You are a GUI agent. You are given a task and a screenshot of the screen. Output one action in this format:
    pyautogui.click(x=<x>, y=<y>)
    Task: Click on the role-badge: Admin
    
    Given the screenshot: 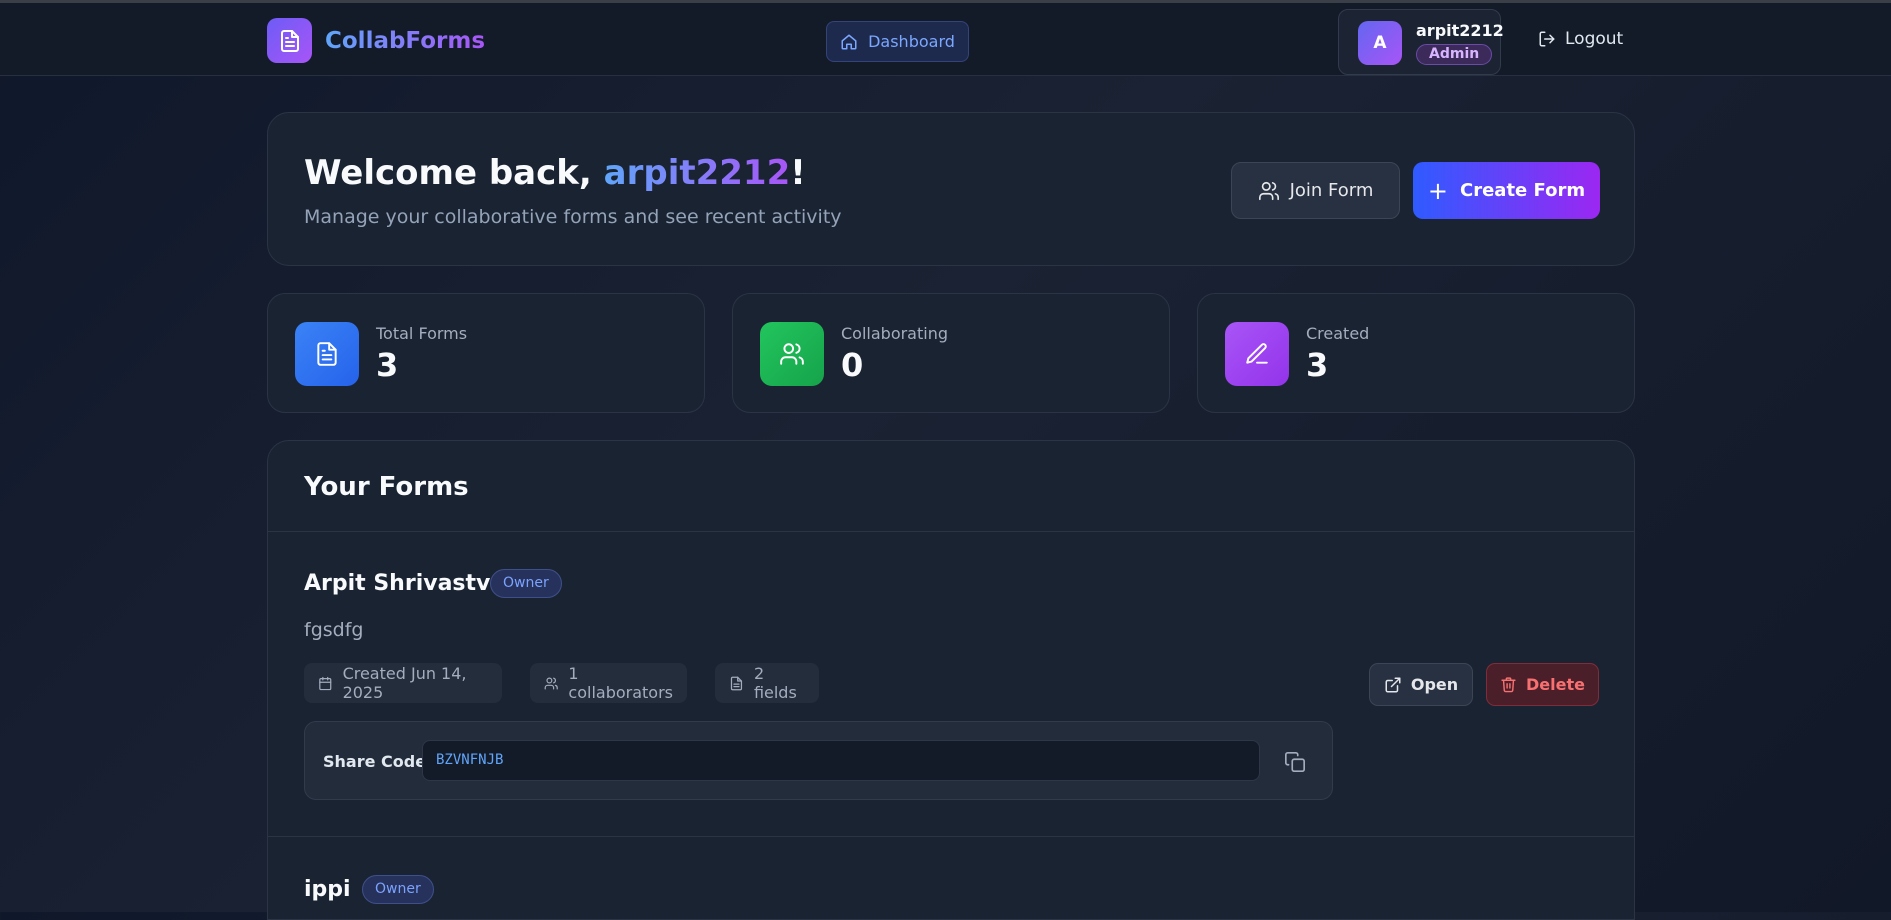 What is the action you would take?
    pyautogui.click(x=1454, y=54)
    